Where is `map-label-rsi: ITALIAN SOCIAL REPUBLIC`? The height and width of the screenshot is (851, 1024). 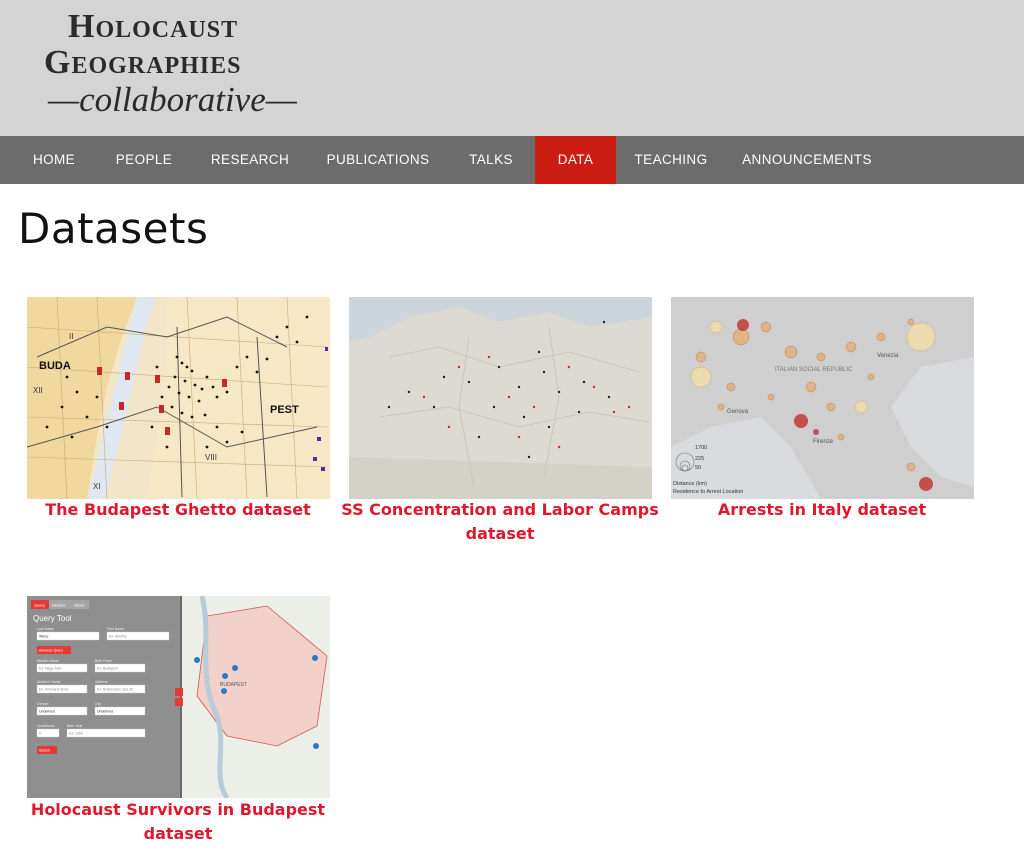
map-label-rsi: ITALIAN SOCIAL REPUBLIC is located at coordinates (814, 370).